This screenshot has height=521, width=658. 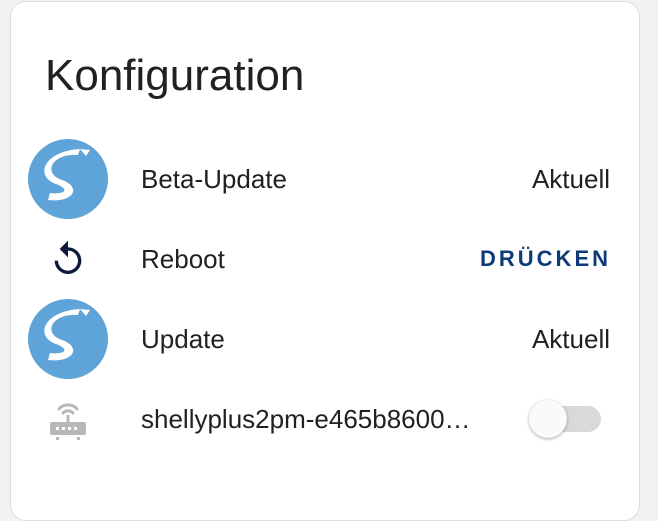 I want to click on row-label: Update, so click(x=183, y=339).